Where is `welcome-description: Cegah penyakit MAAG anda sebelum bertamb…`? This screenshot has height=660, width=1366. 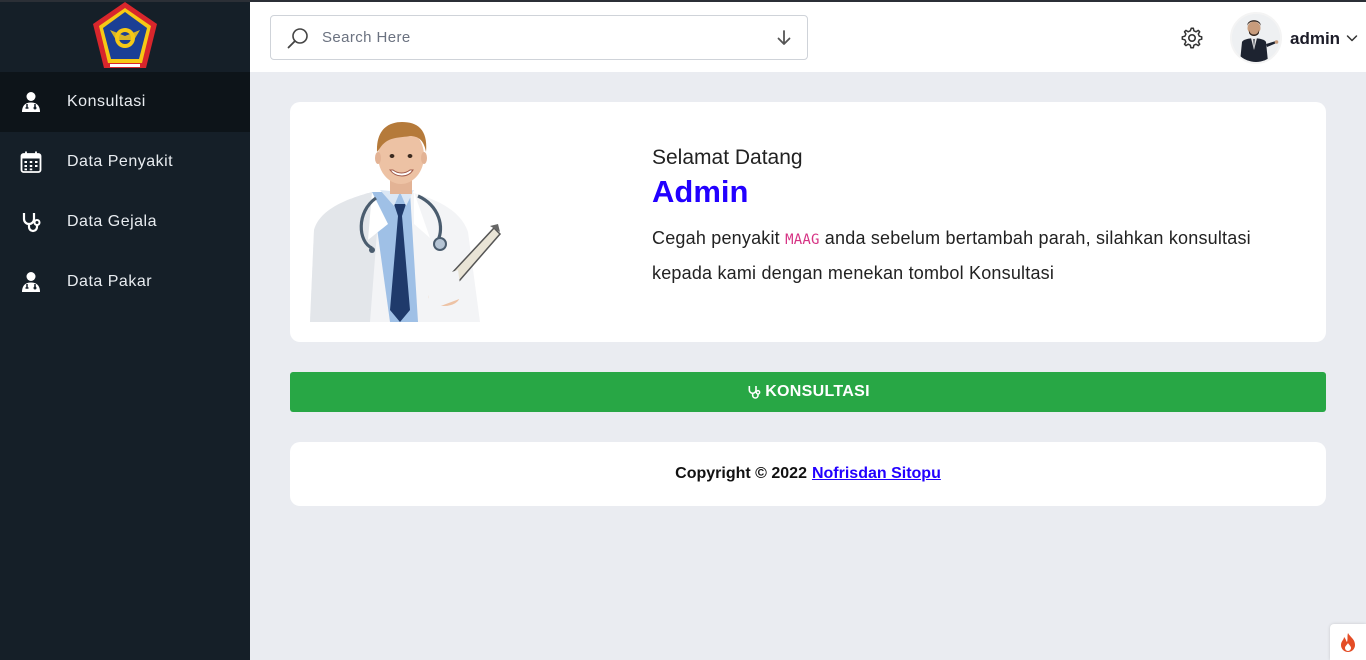 welcome-description: Cegah penyakit MAAG anda sebelum bertamb… is located at coordinates (952, 256).